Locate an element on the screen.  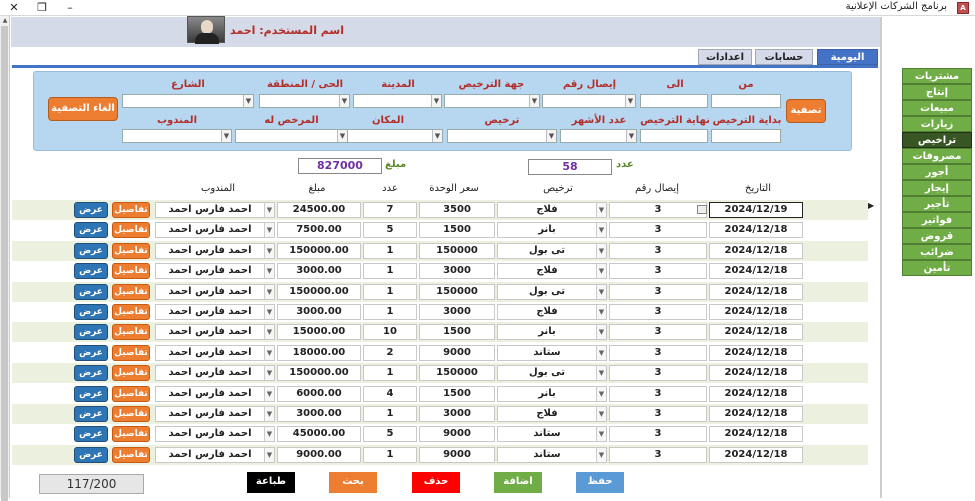
cell-unit-price: 1500 is located at coordinates (457, 230).